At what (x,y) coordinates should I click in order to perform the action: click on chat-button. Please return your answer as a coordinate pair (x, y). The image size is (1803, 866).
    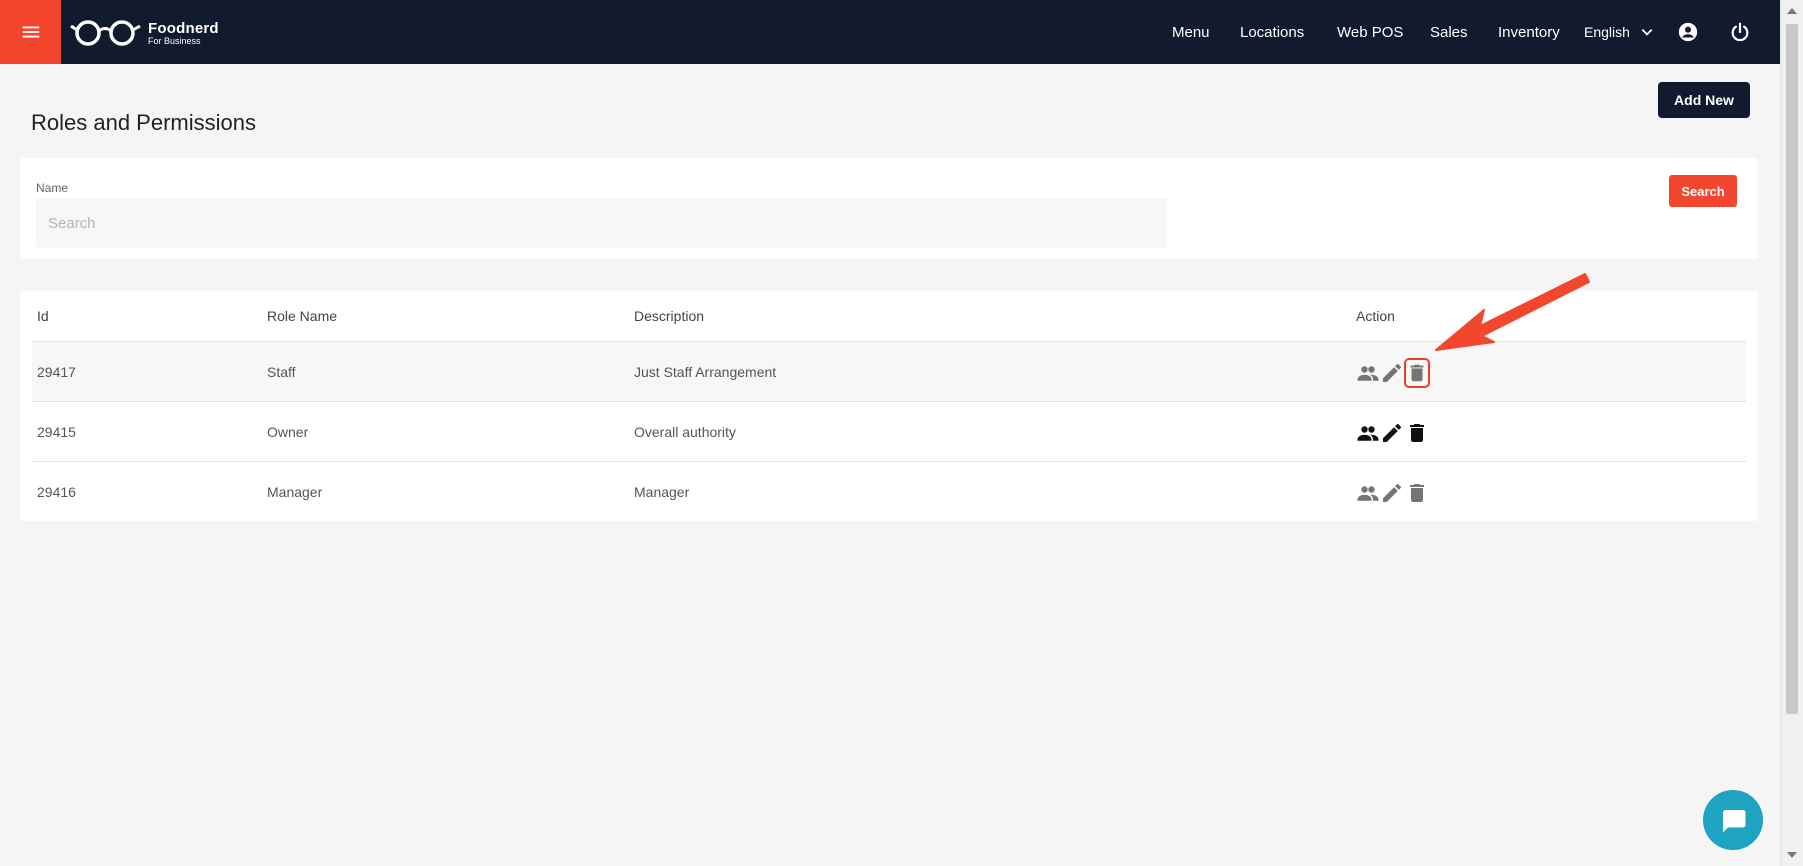
    Looking at the image, I should click on (1733, 820).